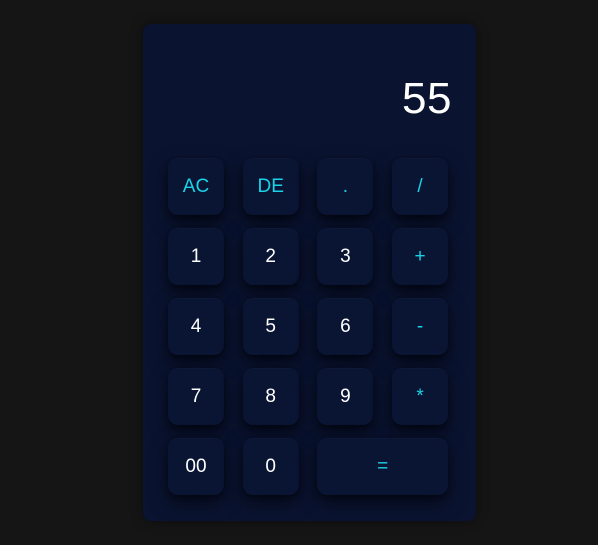 The width and height of the screenshot is (598, 545). What do you see at coordinates (196, 186) in the screenshot?
I see `all-clear-button: AC` at bounding box center [196, 186].